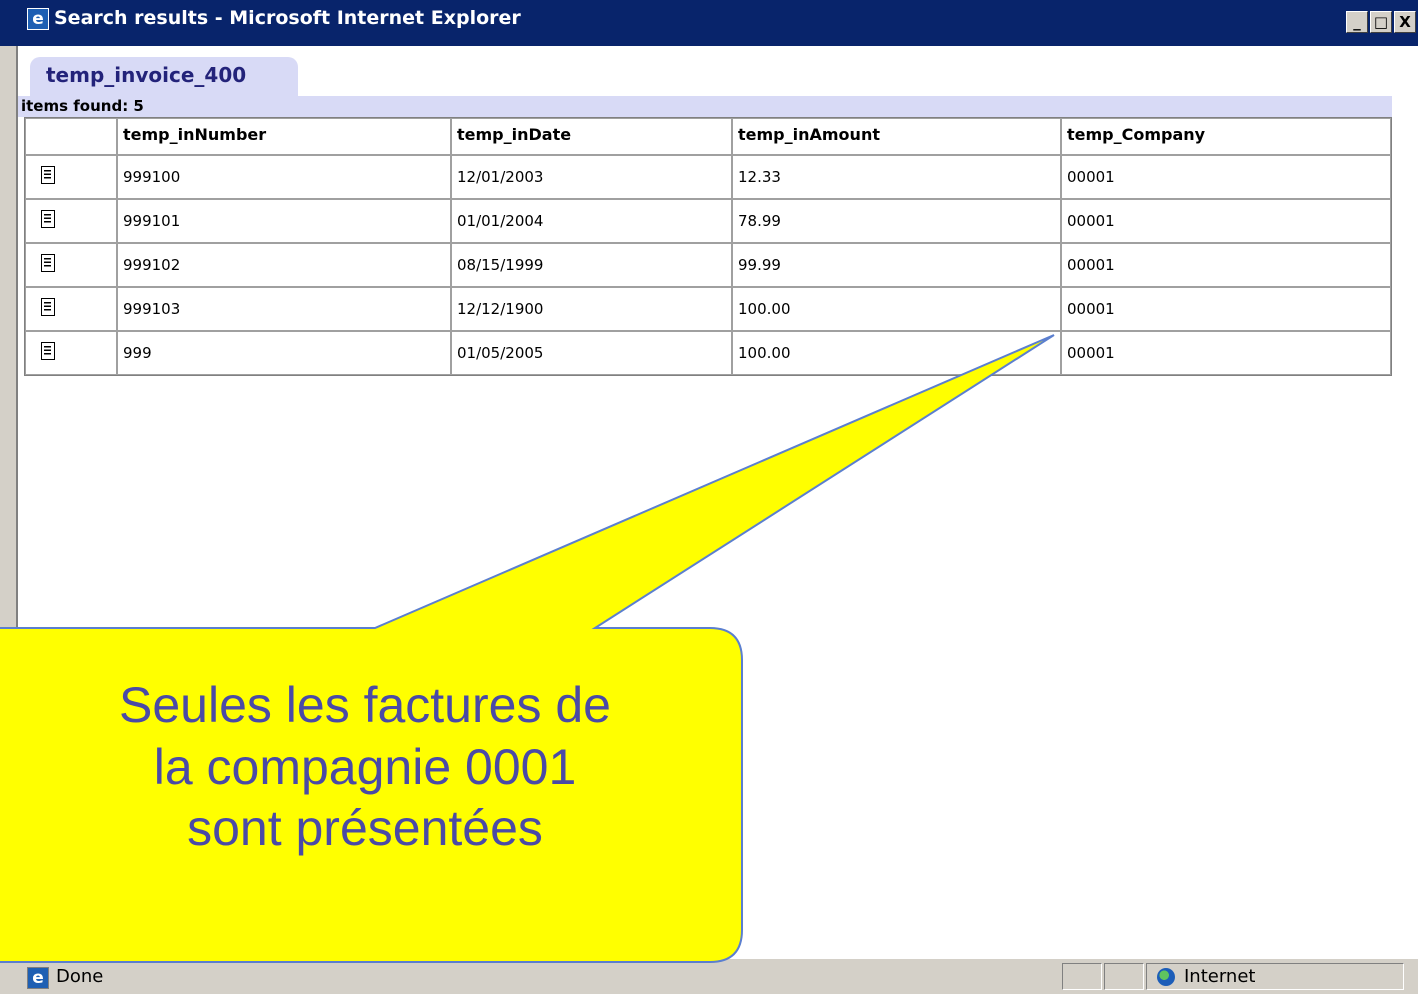 The height and width of the screenshot is (994, 1418). Describe the element at coordinates (896, 136) in the screenshot. I see `column-header-inAmount: temp_inAmount` at that location.